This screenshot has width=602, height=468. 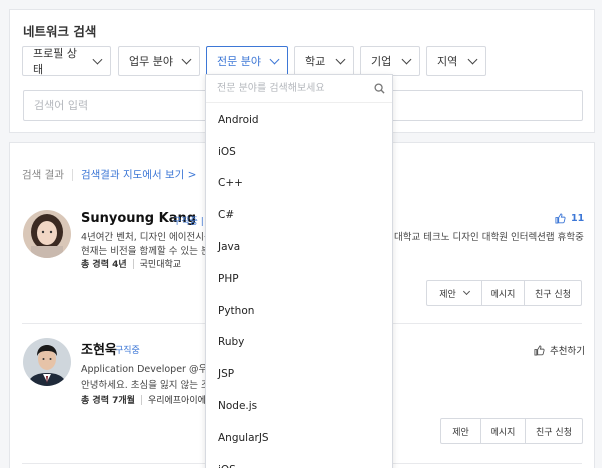 What do you see at coordinates (99, 348) in the screenshot?
I see `profile-name: 조현욱` at bounding box center [99, 348].